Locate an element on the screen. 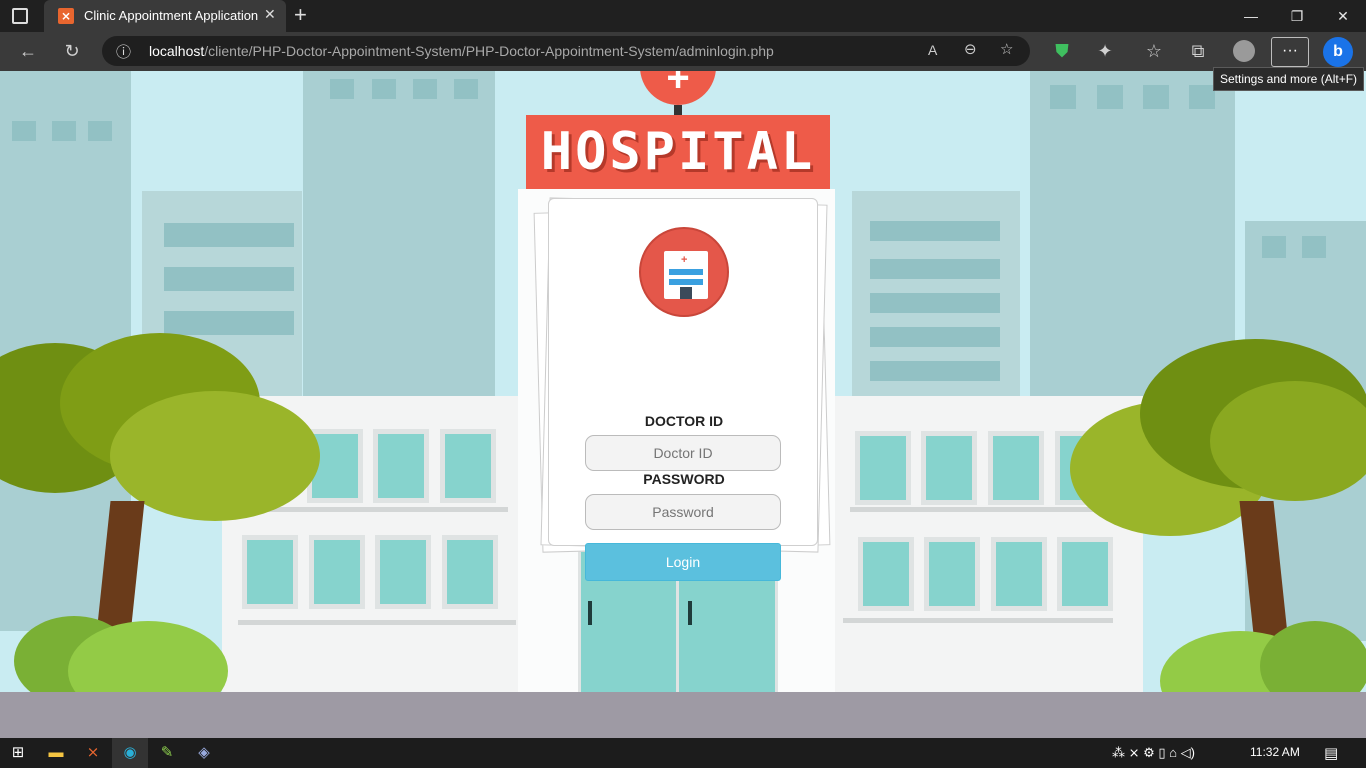 The image size is (1366, 768). refresh-icon: ↻ is located at coordinates (72, 51).